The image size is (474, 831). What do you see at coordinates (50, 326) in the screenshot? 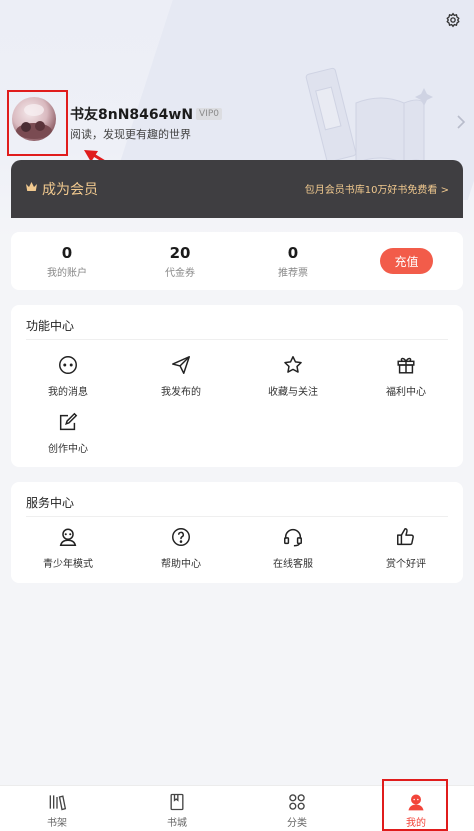
I see `section-title: 功能中心` at bounding box center [50, 326].